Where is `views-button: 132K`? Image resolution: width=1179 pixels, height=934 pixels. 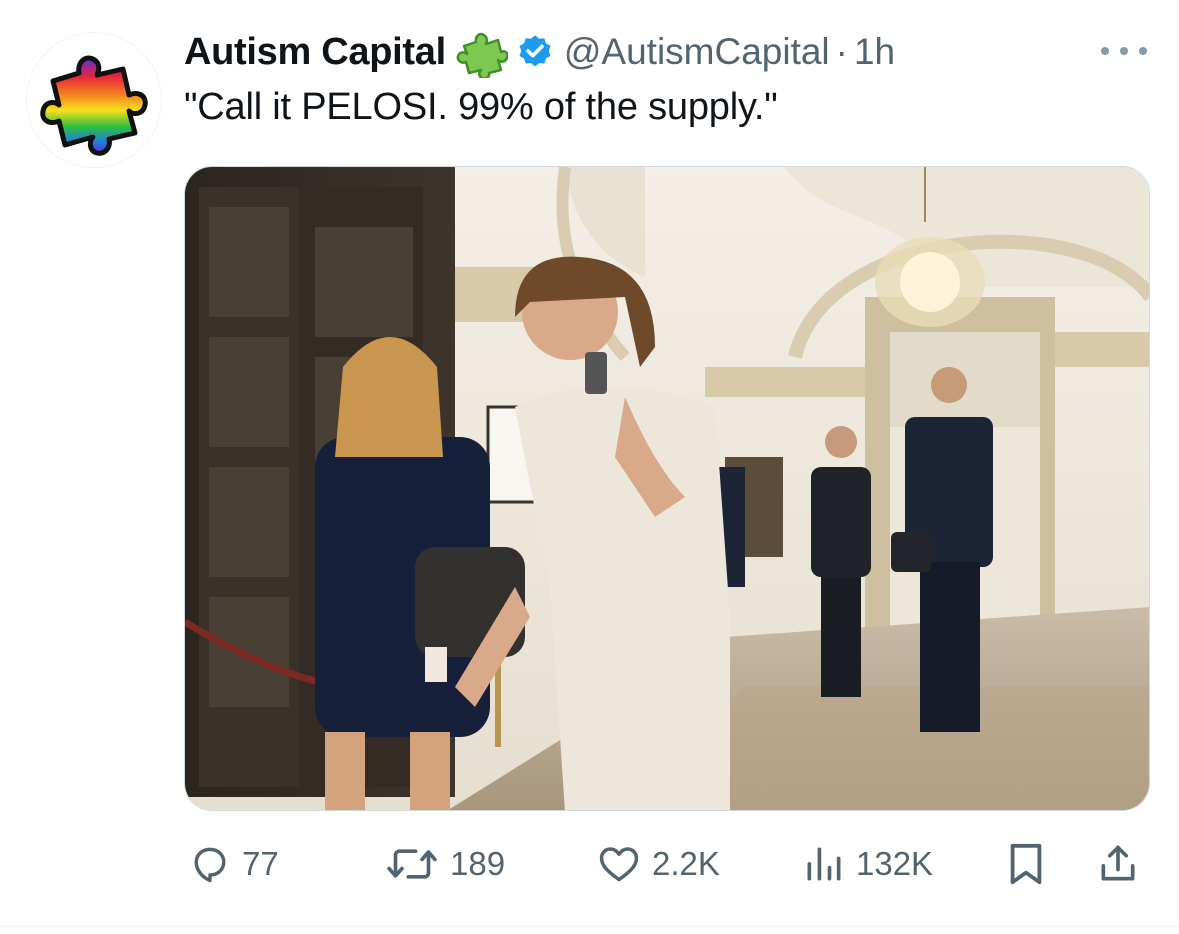 views-button: 132K is located at coordinates (867, 864).